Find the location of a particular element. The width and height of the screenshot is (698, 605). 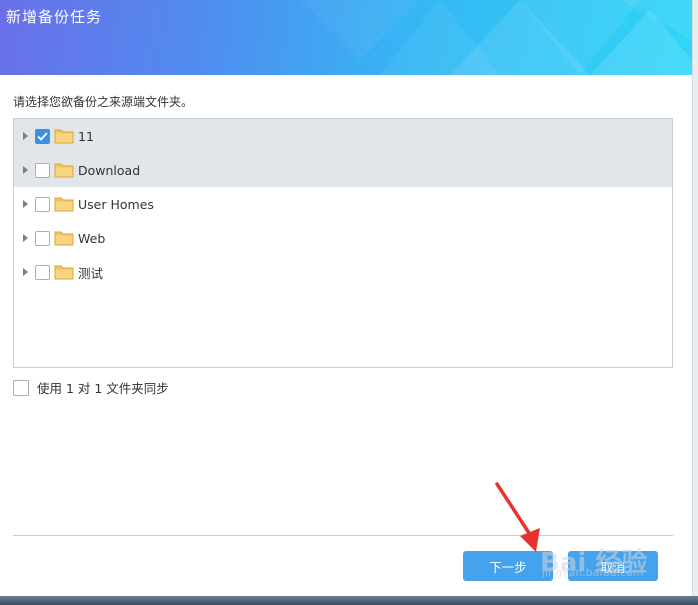

header-pattern is located at coordinates (496, 37).